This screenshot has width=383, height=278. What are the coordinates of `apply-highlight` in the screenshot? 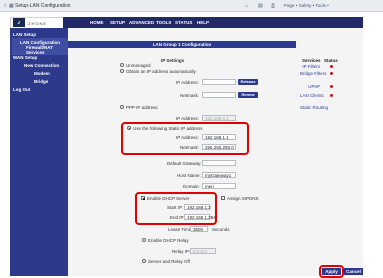 It's located at (331, 271).